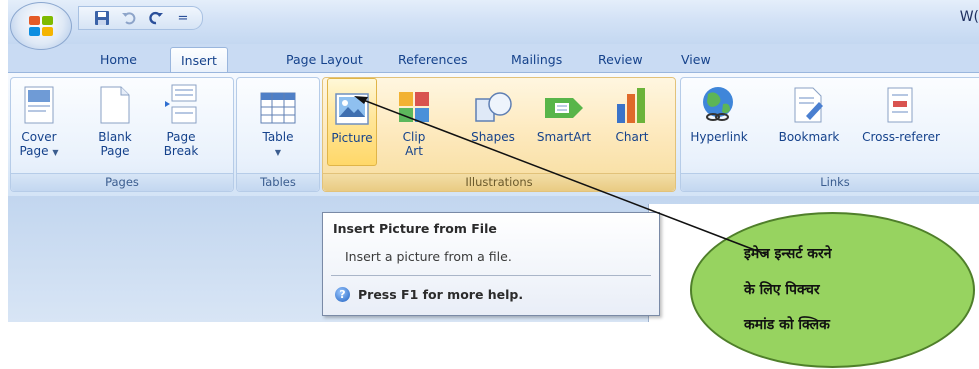 This screenshot has height=369, width=979. I want to click on quick-access-toolbar: =, so click(140, 18).